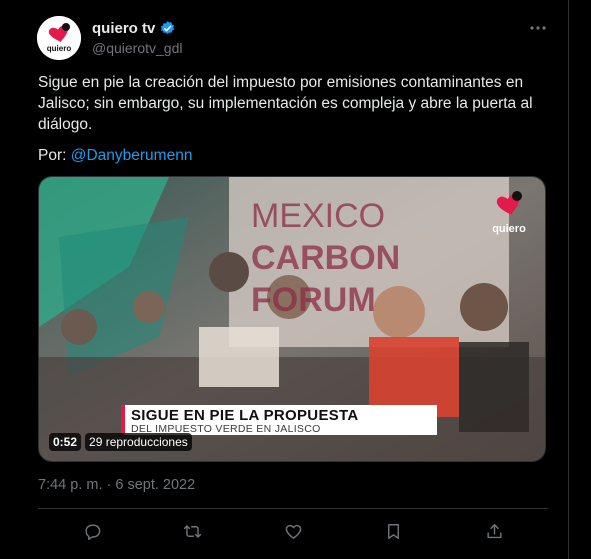 Image resolution: width=591 pixels, height=559 pixels. I want to click on more-options-button, so click(538, 28).